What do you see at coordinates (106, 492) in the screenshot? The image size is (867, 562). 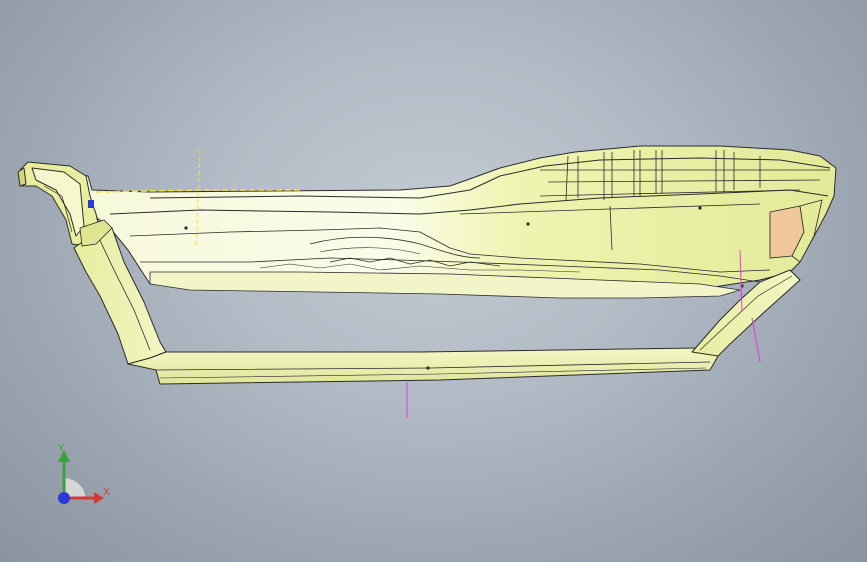 I see `x-axis-label: X` at bounding box center [106, 492].